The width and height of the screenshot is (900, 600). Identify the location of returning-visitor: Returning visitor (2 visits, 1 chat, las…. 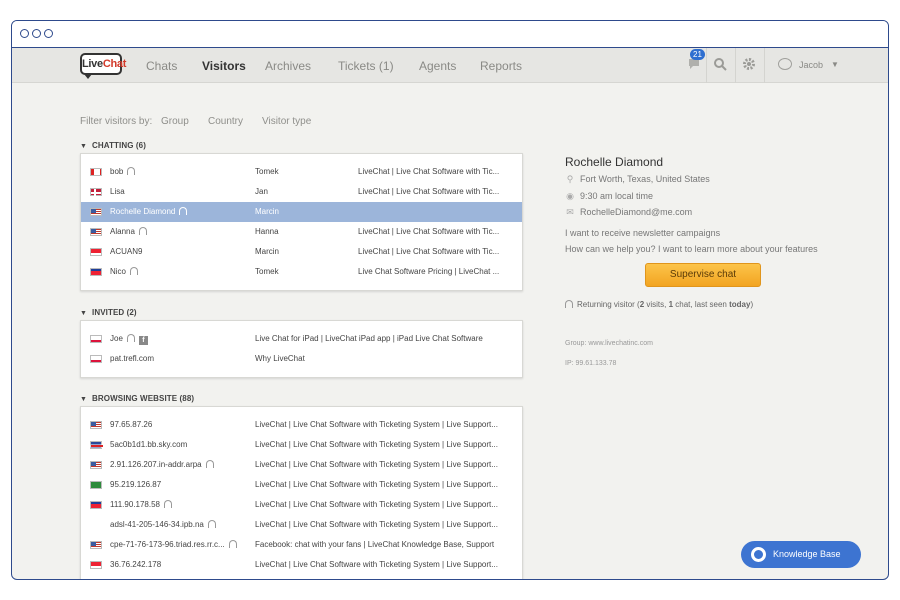
(659, 304).